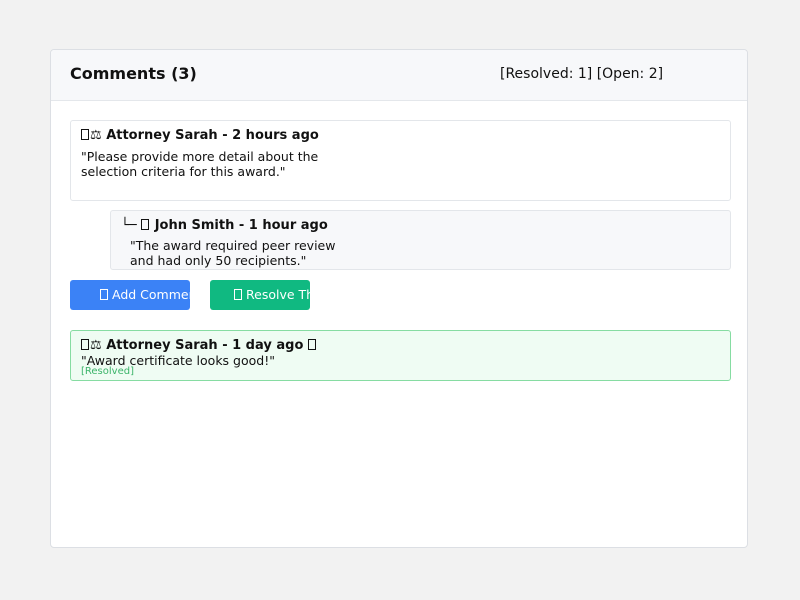 The height and width of the screenshot is (600, 800). Describe the element at coordinates (399, 75) in the screenshot. I see `panel-header: Comments (3) [Resolved: 1] [Open: 2]` at that location.